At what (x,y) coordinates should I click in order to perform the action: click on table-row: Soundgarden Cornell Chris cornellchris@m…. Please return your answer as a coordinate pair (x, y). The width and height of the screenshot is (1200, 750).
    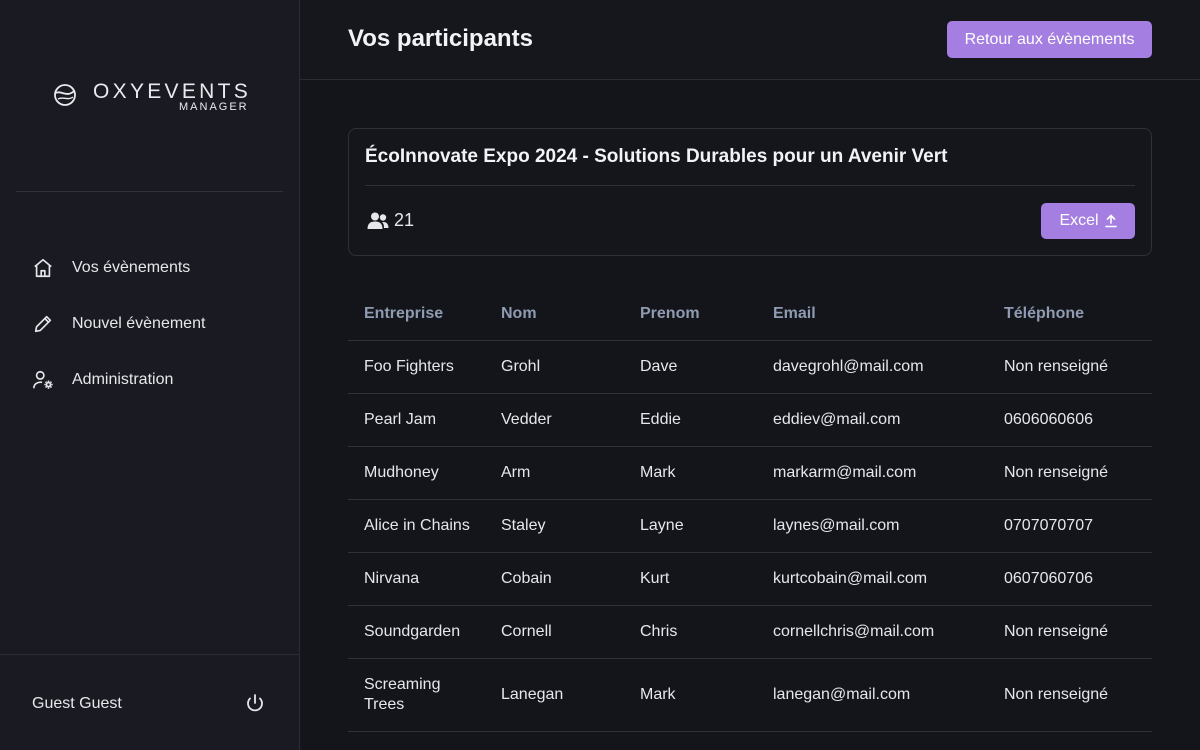
    Looking at the image, I should click on (750, 632).